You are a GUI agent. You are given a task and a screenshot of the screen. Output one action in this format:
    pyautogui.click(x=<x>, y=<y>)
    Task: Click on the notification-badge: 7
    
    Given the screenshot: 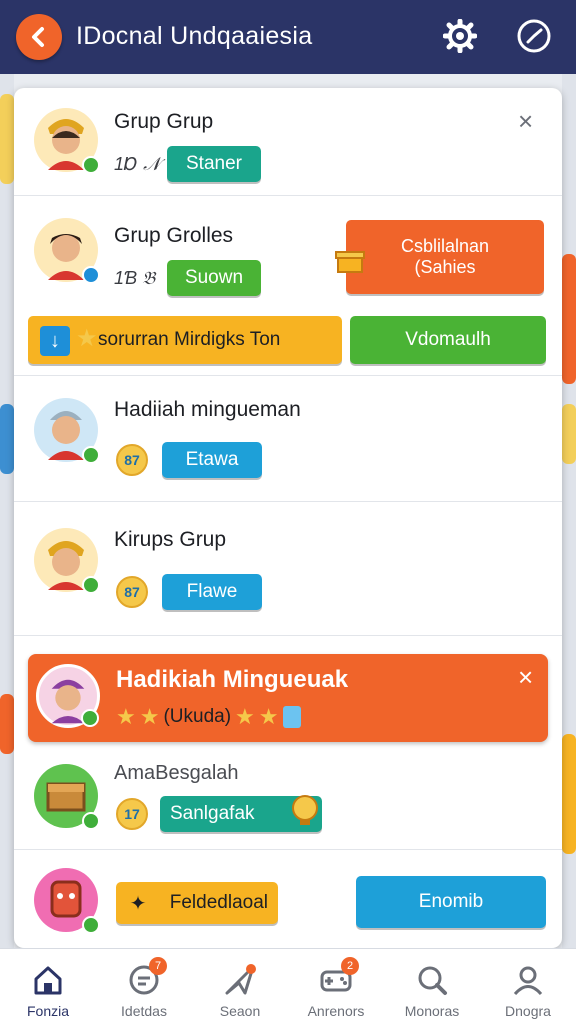 What is the action you would take?
    pyautogui.click(x=158, y=966)
    